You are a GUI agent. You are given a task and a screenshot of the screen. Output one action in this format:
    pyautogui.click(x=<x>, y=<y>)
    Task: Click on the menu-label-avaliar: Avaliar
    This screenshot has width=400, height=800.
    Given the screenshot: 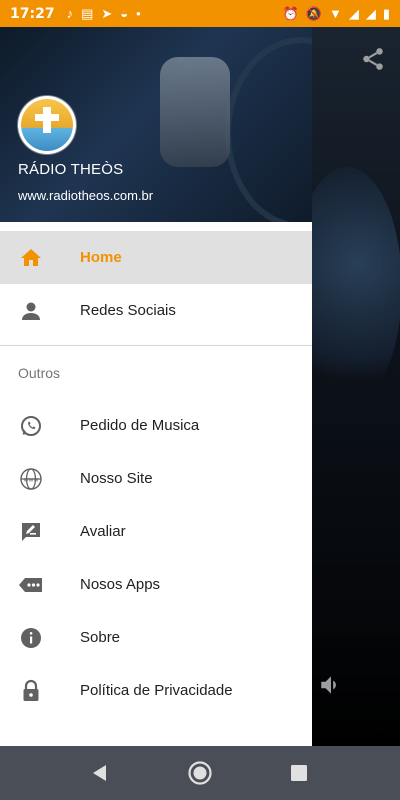 What is the action you would take?
    pyautogui.click(x=103, y=531)
    